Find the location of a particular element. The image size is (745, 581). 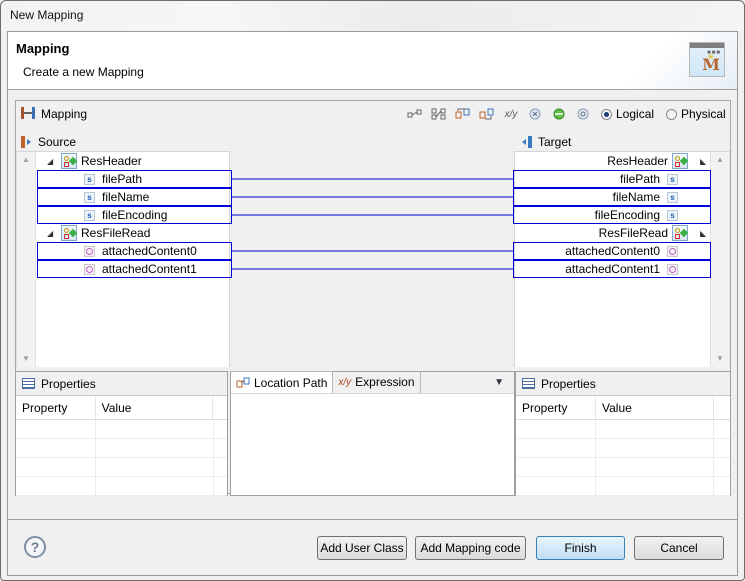

radio-physical-indicator is located at coordinates (672, 114).